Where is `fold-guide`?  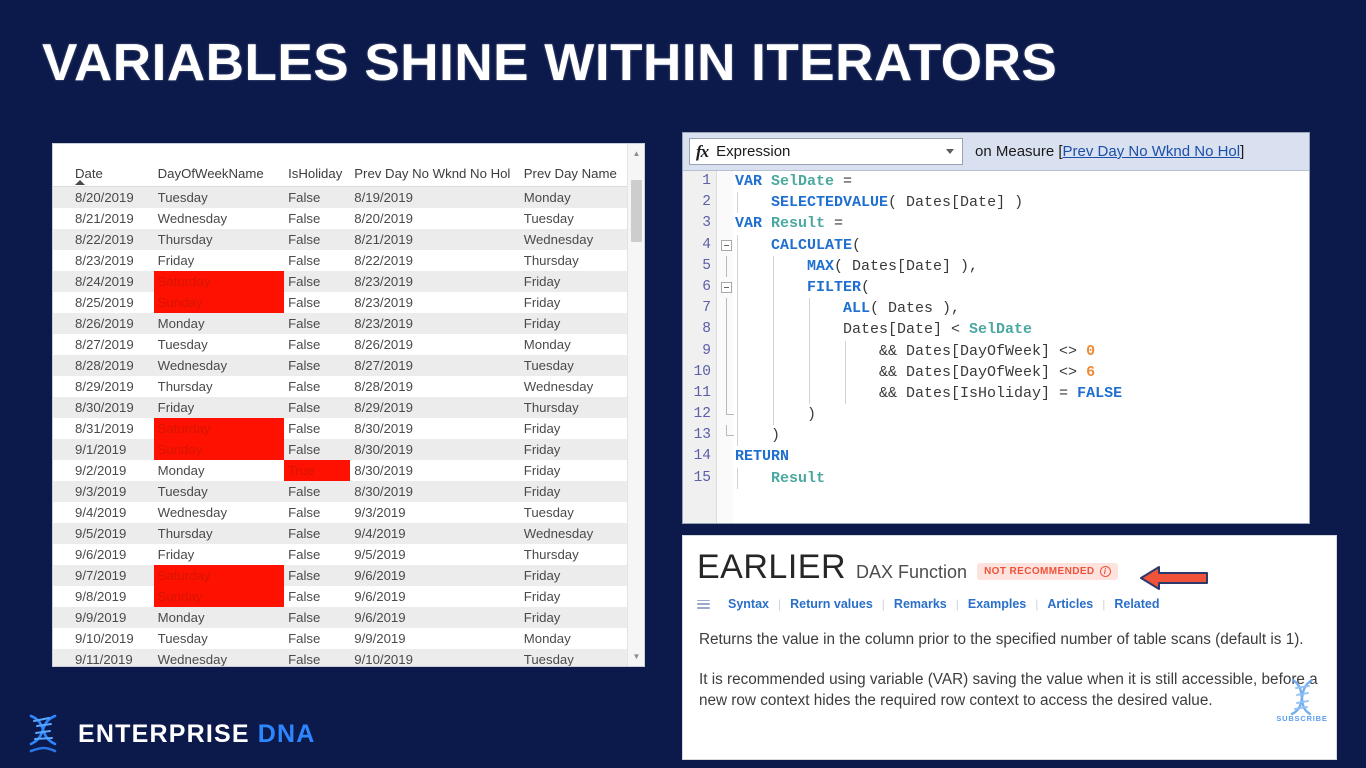
fold-guide is located at coordinates (726, 372).